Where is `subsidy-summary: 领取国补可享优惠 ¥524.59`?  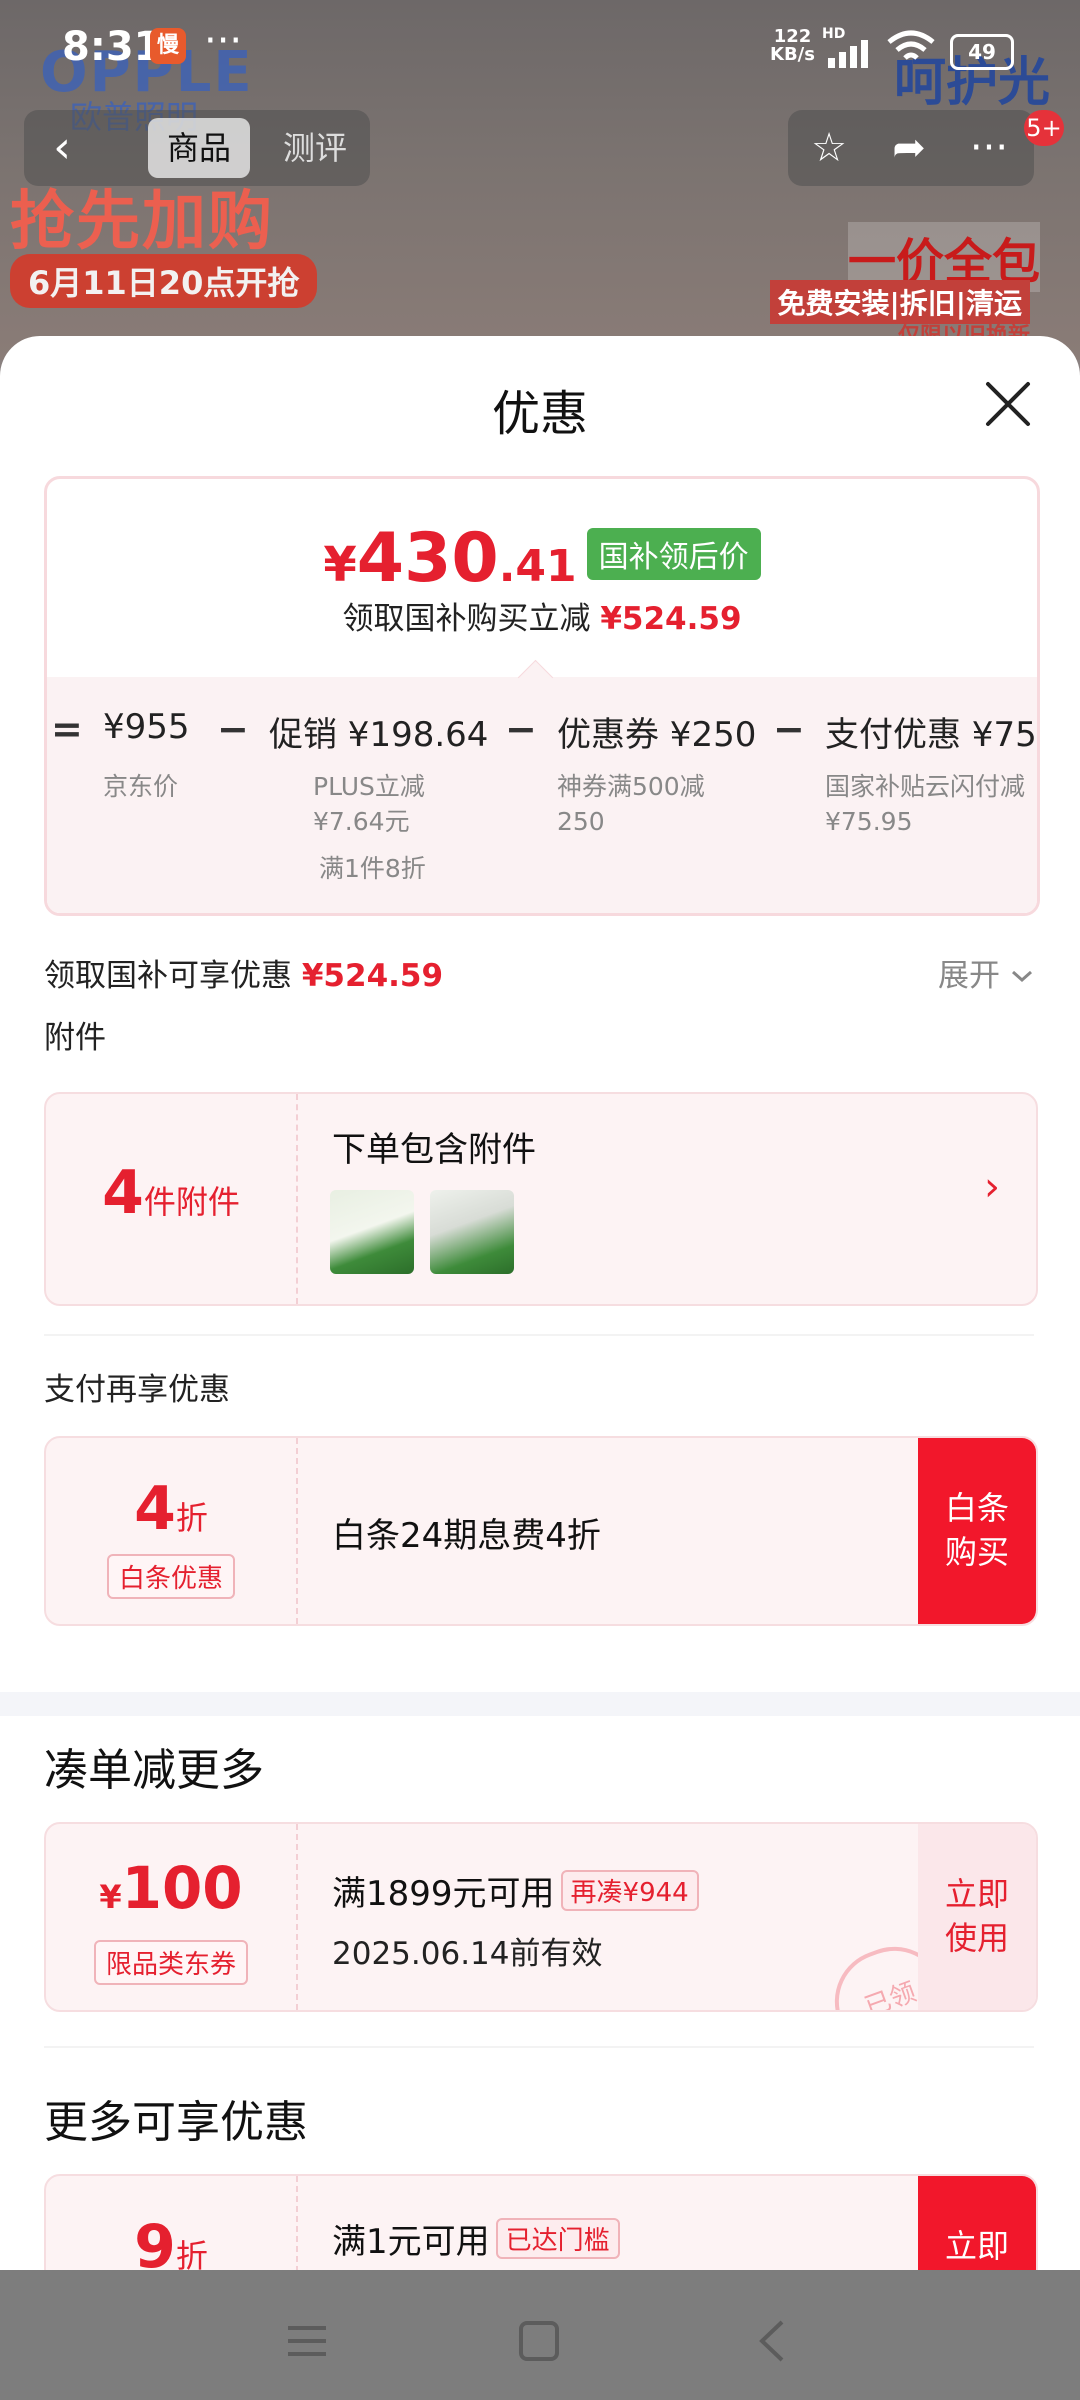
subsidy-summary: 领取国补可享优惠 ¥524.59 is located at coordinates (244, 976).